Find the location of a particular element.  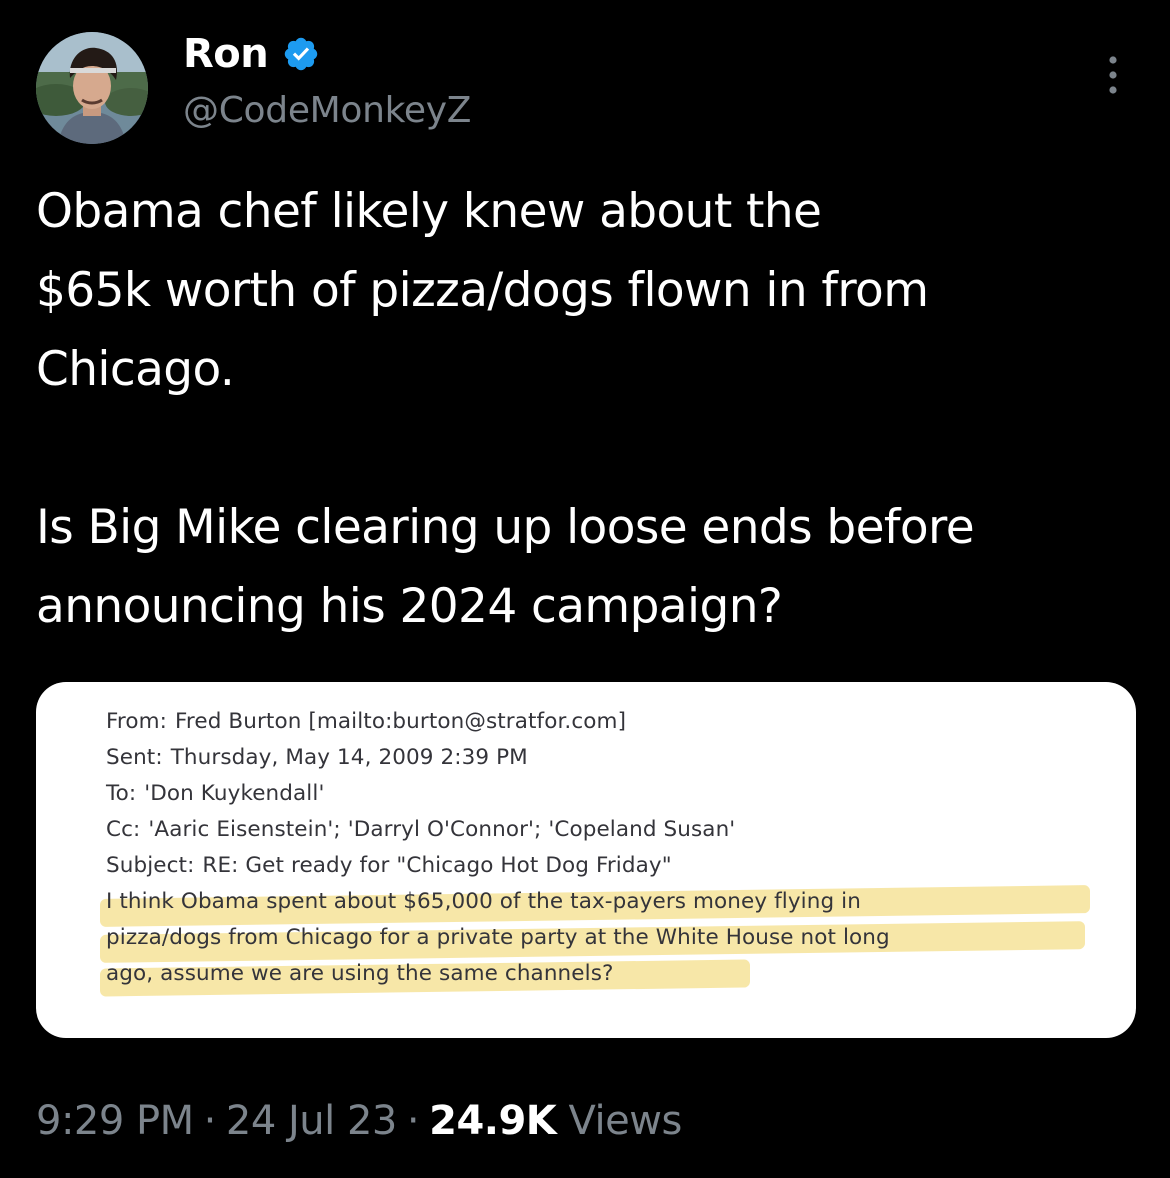

author-name-row: Ron is located at coordinates (251, 54).